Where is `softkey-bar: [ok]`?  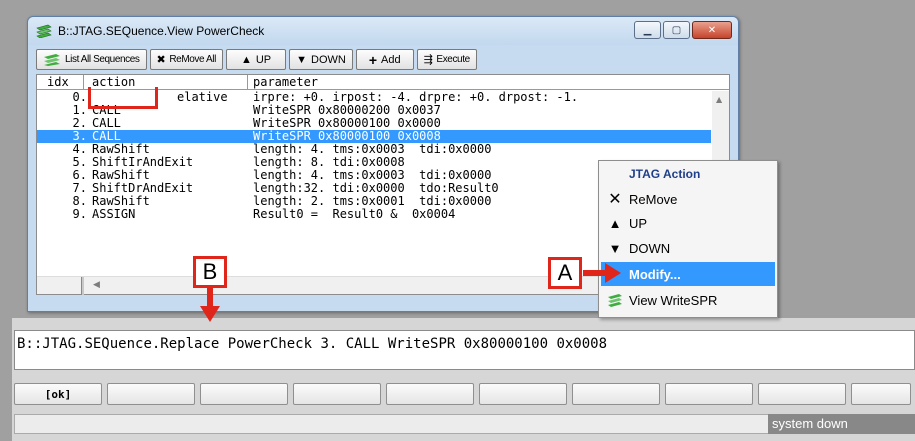 softkey-bar: [ok] is located at coordinates (464, 395).